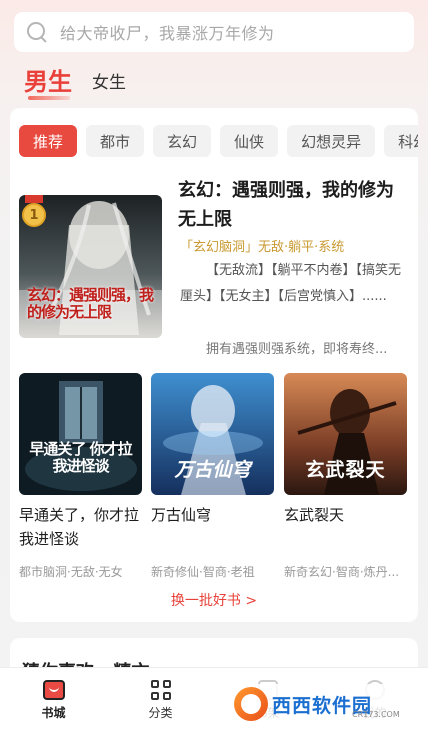  Describe the element at coordinates (160, 690) in the screenshot. I see `category-grid-icon` at that location.